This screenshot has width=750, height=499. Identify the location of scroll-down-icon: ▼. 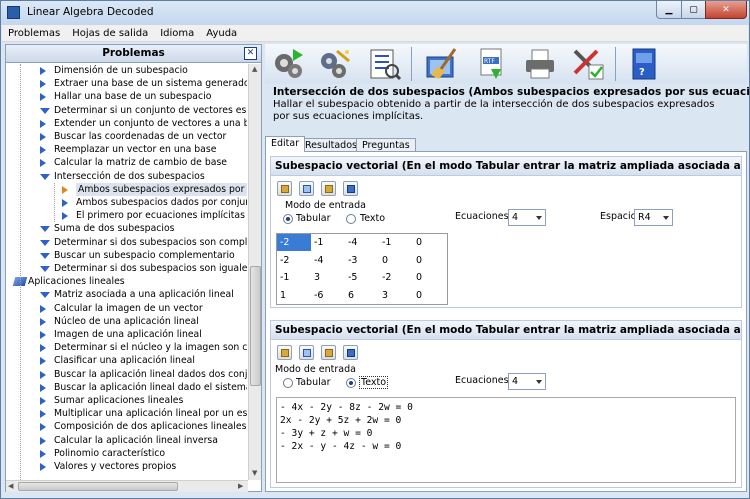
(254, 473).